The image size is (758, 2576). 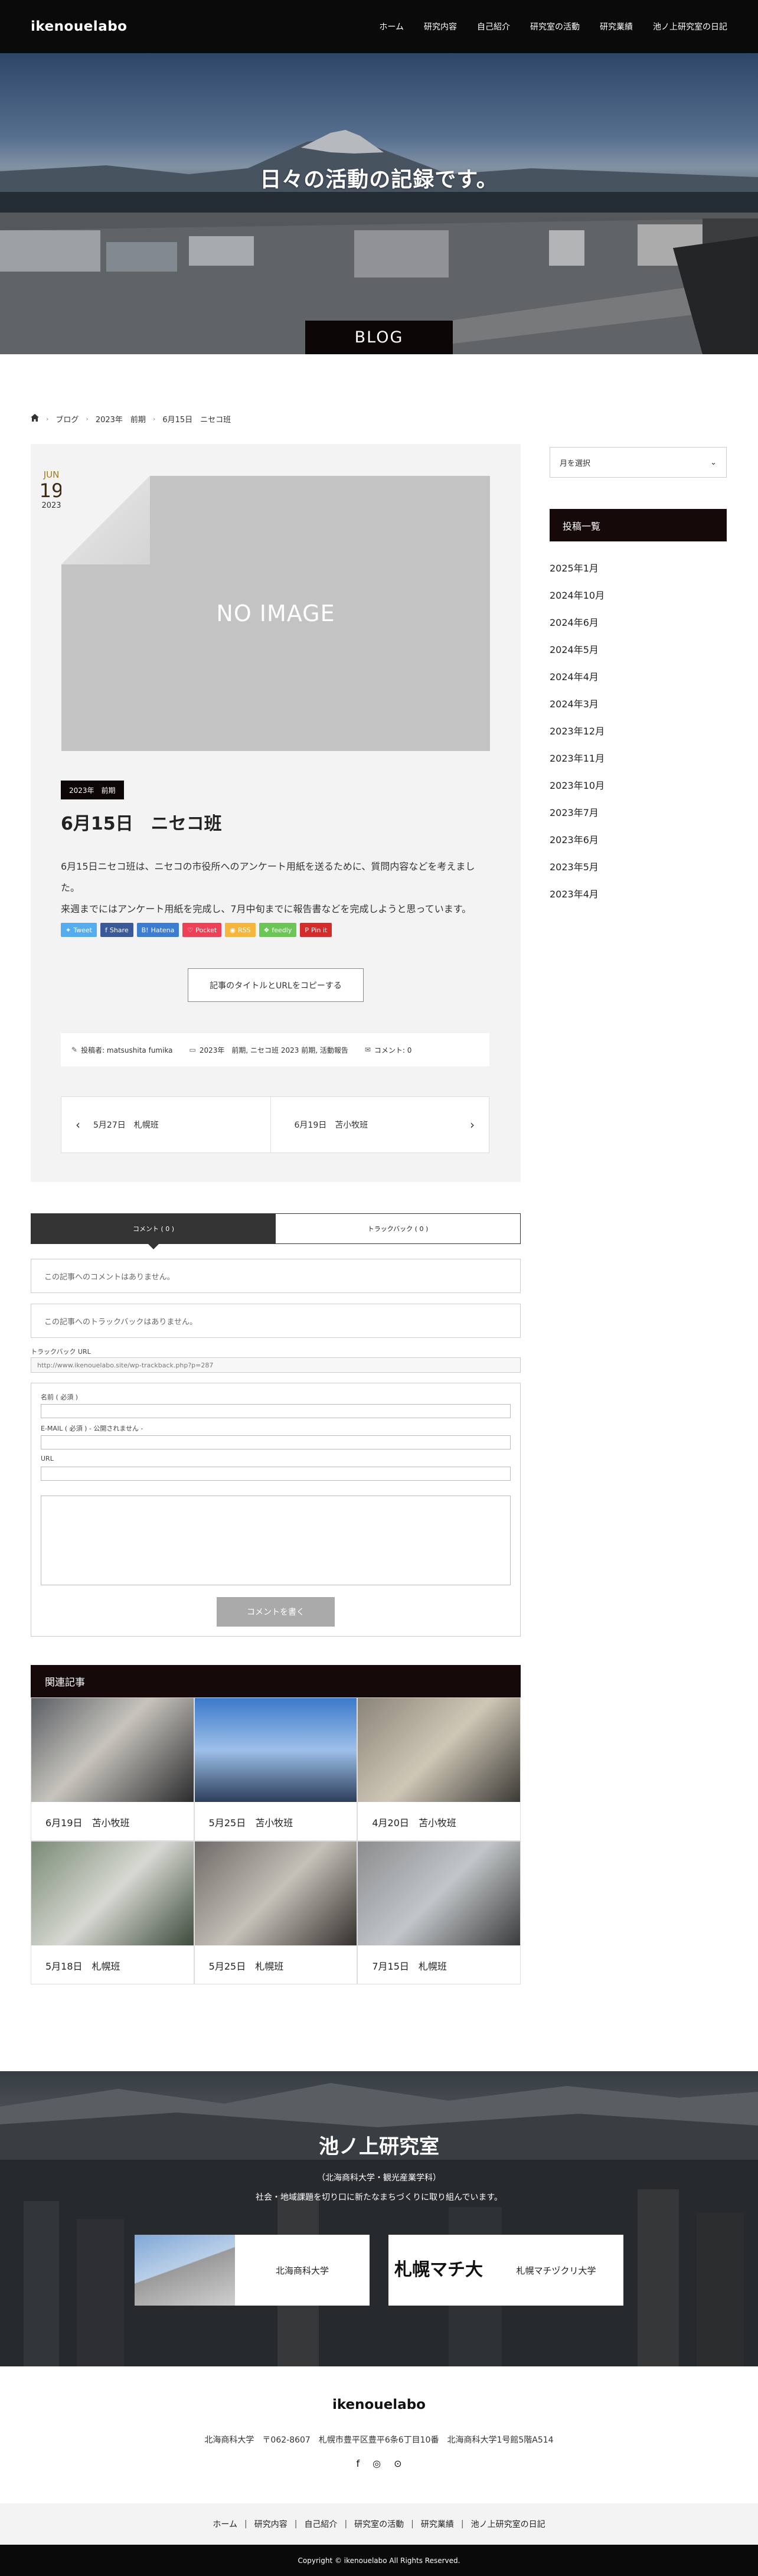 I want to click on related-title: 7月15日 札幌班, so click(x=409, y=1966).